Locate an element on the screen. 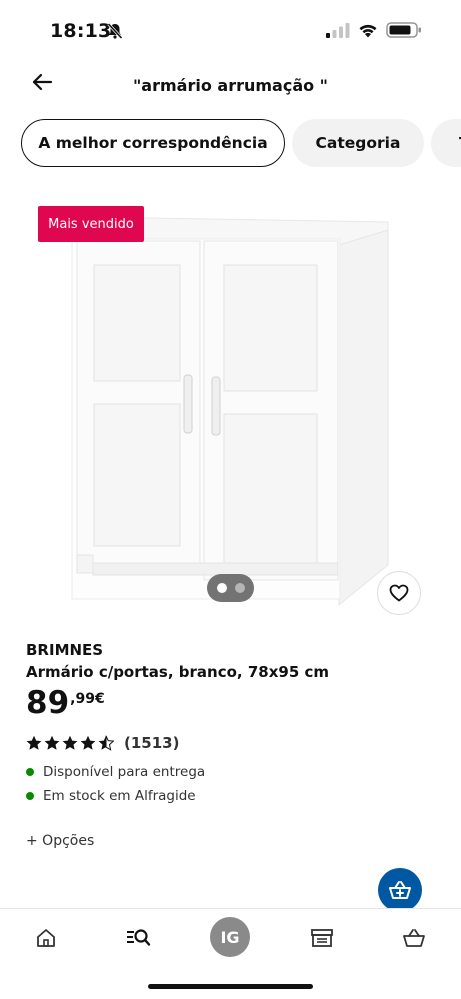  cart-icon is located at coordinates (414, 938).